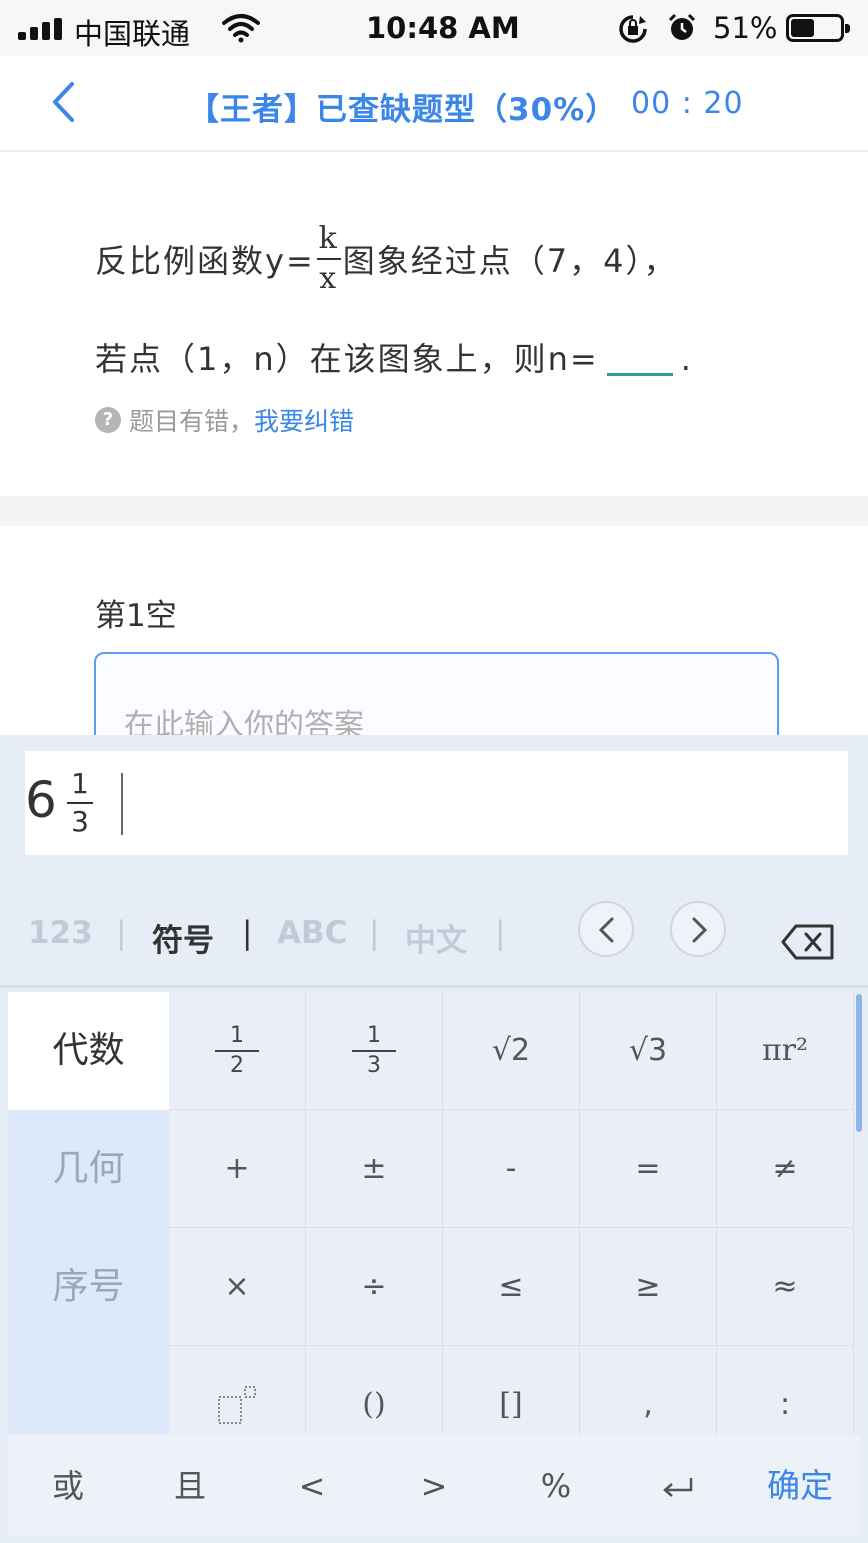  I want to click on key-brackets: [], so click(511, 1390).